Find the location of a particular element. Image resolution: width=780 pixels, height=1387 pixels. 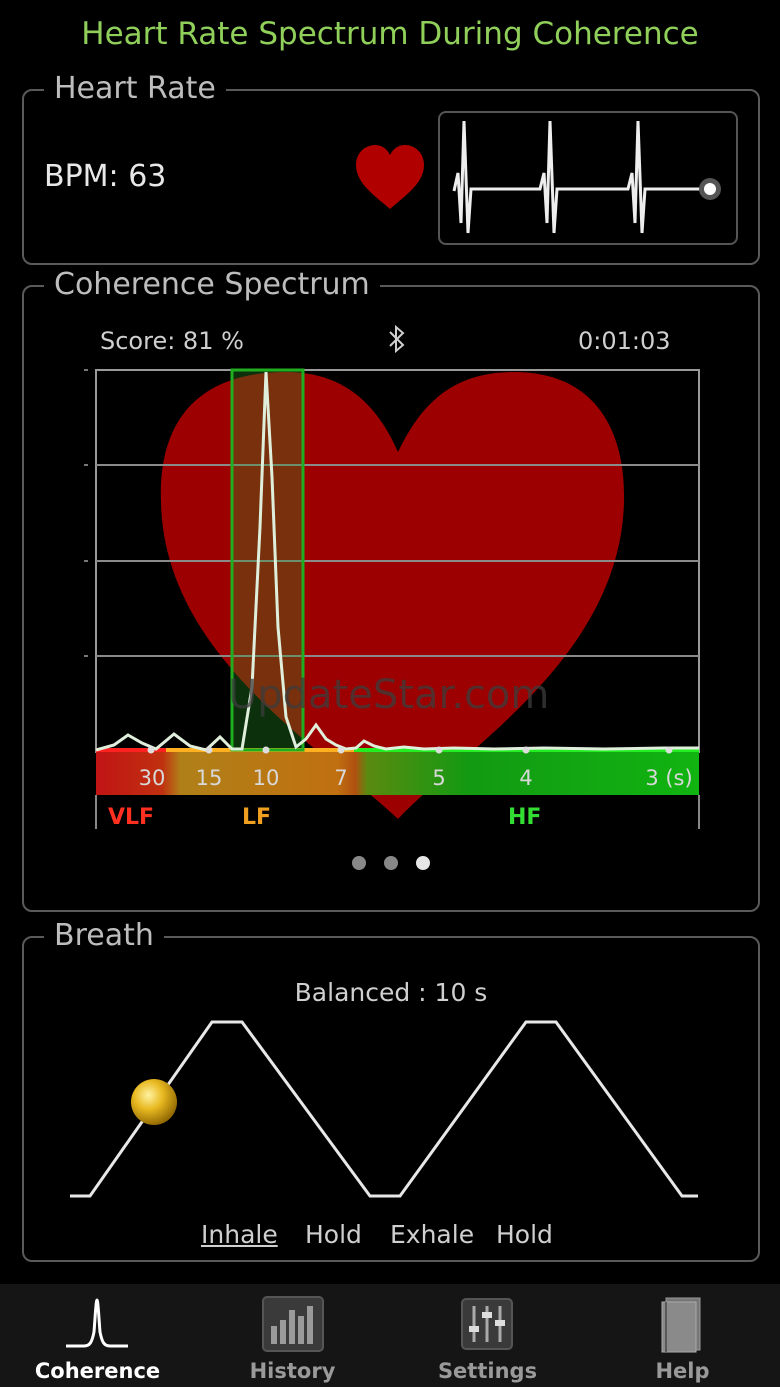

heart-icon is located at coordinates (390, 177).